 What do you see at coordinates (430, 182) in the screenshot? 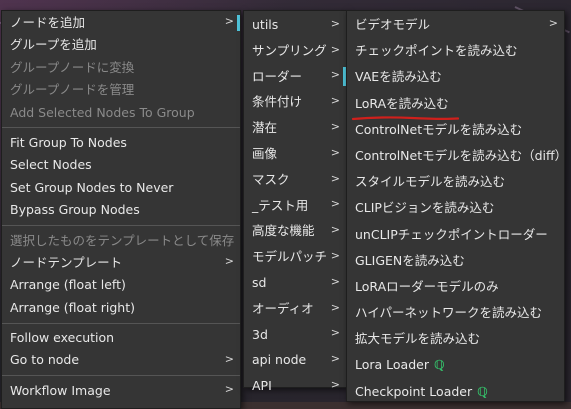
I see `menu-item-label: スタイルモデルを読み込む` at bounding box center [430, 182].